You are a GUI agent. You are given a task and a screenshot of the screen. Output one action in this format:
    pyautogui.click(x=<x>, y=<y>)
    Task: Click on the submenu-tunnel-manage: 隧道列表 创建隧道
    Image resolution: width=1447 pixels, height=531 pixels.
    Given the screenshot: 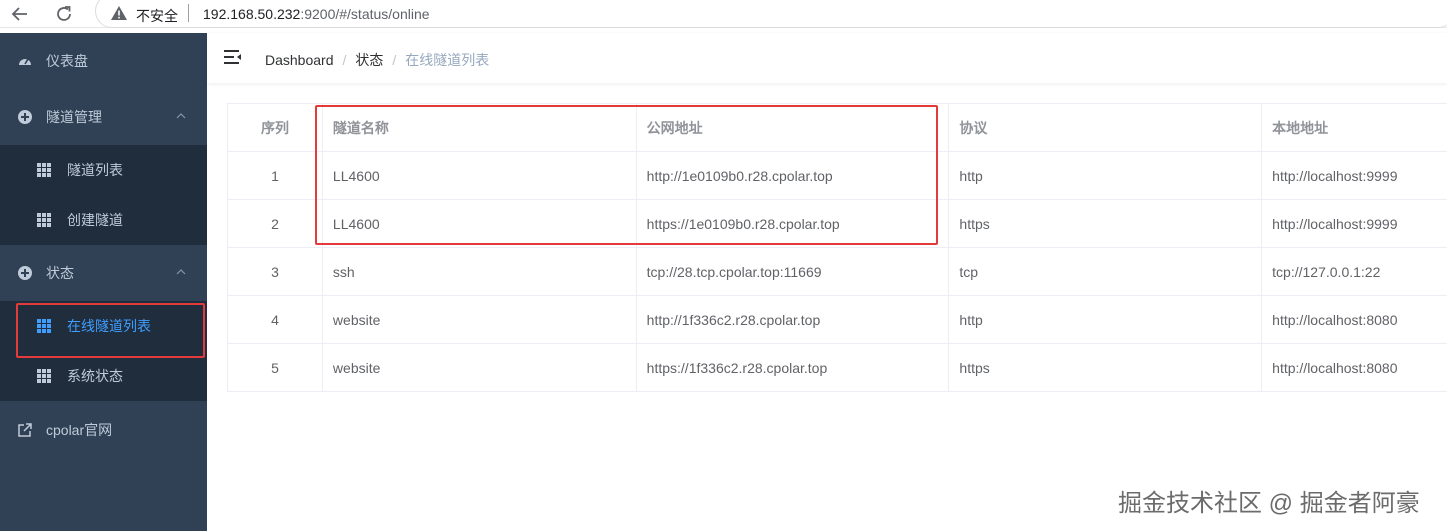 What is the action you would take?
    pyautogui.click(x=103, y=195)
    